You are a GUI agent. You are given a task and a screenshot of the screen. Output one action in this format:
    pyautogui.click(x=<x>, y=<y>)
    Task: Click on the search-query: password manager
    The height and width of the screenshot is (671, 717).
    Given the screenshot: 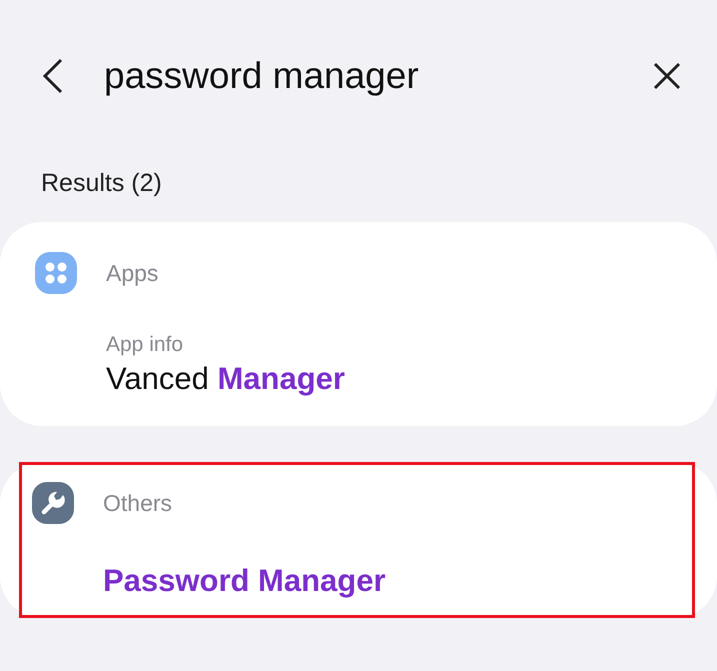 What is the action you would take?
    pyautogui.click(x=378, y=76)
    